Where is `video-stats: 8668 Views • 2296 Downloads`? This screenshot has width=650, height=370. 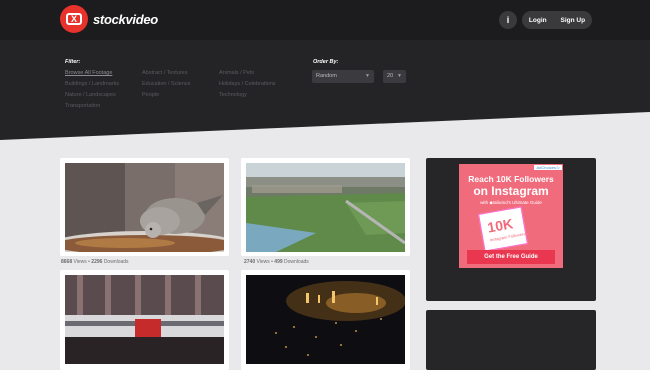 video-stats: 8668 Views • 2296 Downloads is located at coordinates (95, 262).